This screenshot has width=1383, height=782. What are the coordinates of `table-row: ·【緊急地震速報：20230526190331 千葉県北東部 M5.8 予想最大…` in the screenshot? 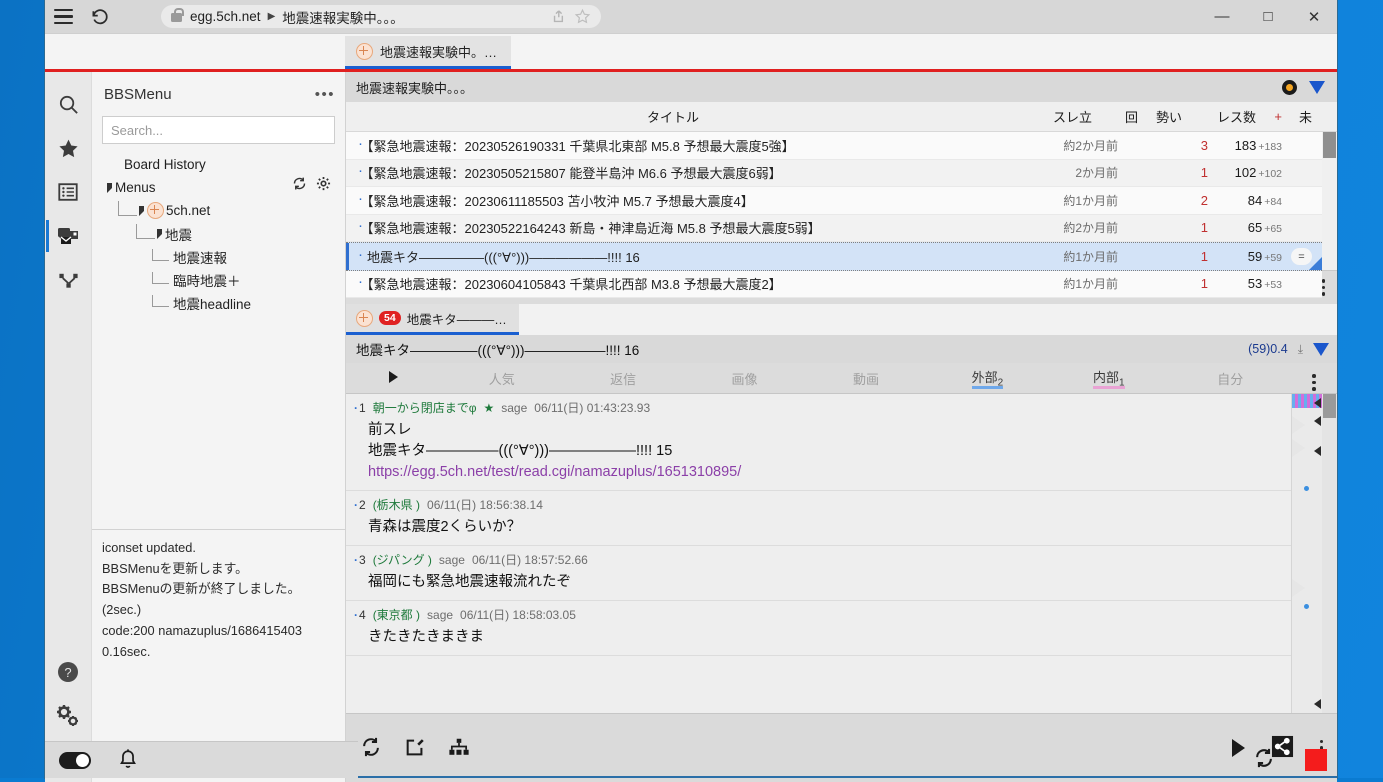 It's located at (834, 146).